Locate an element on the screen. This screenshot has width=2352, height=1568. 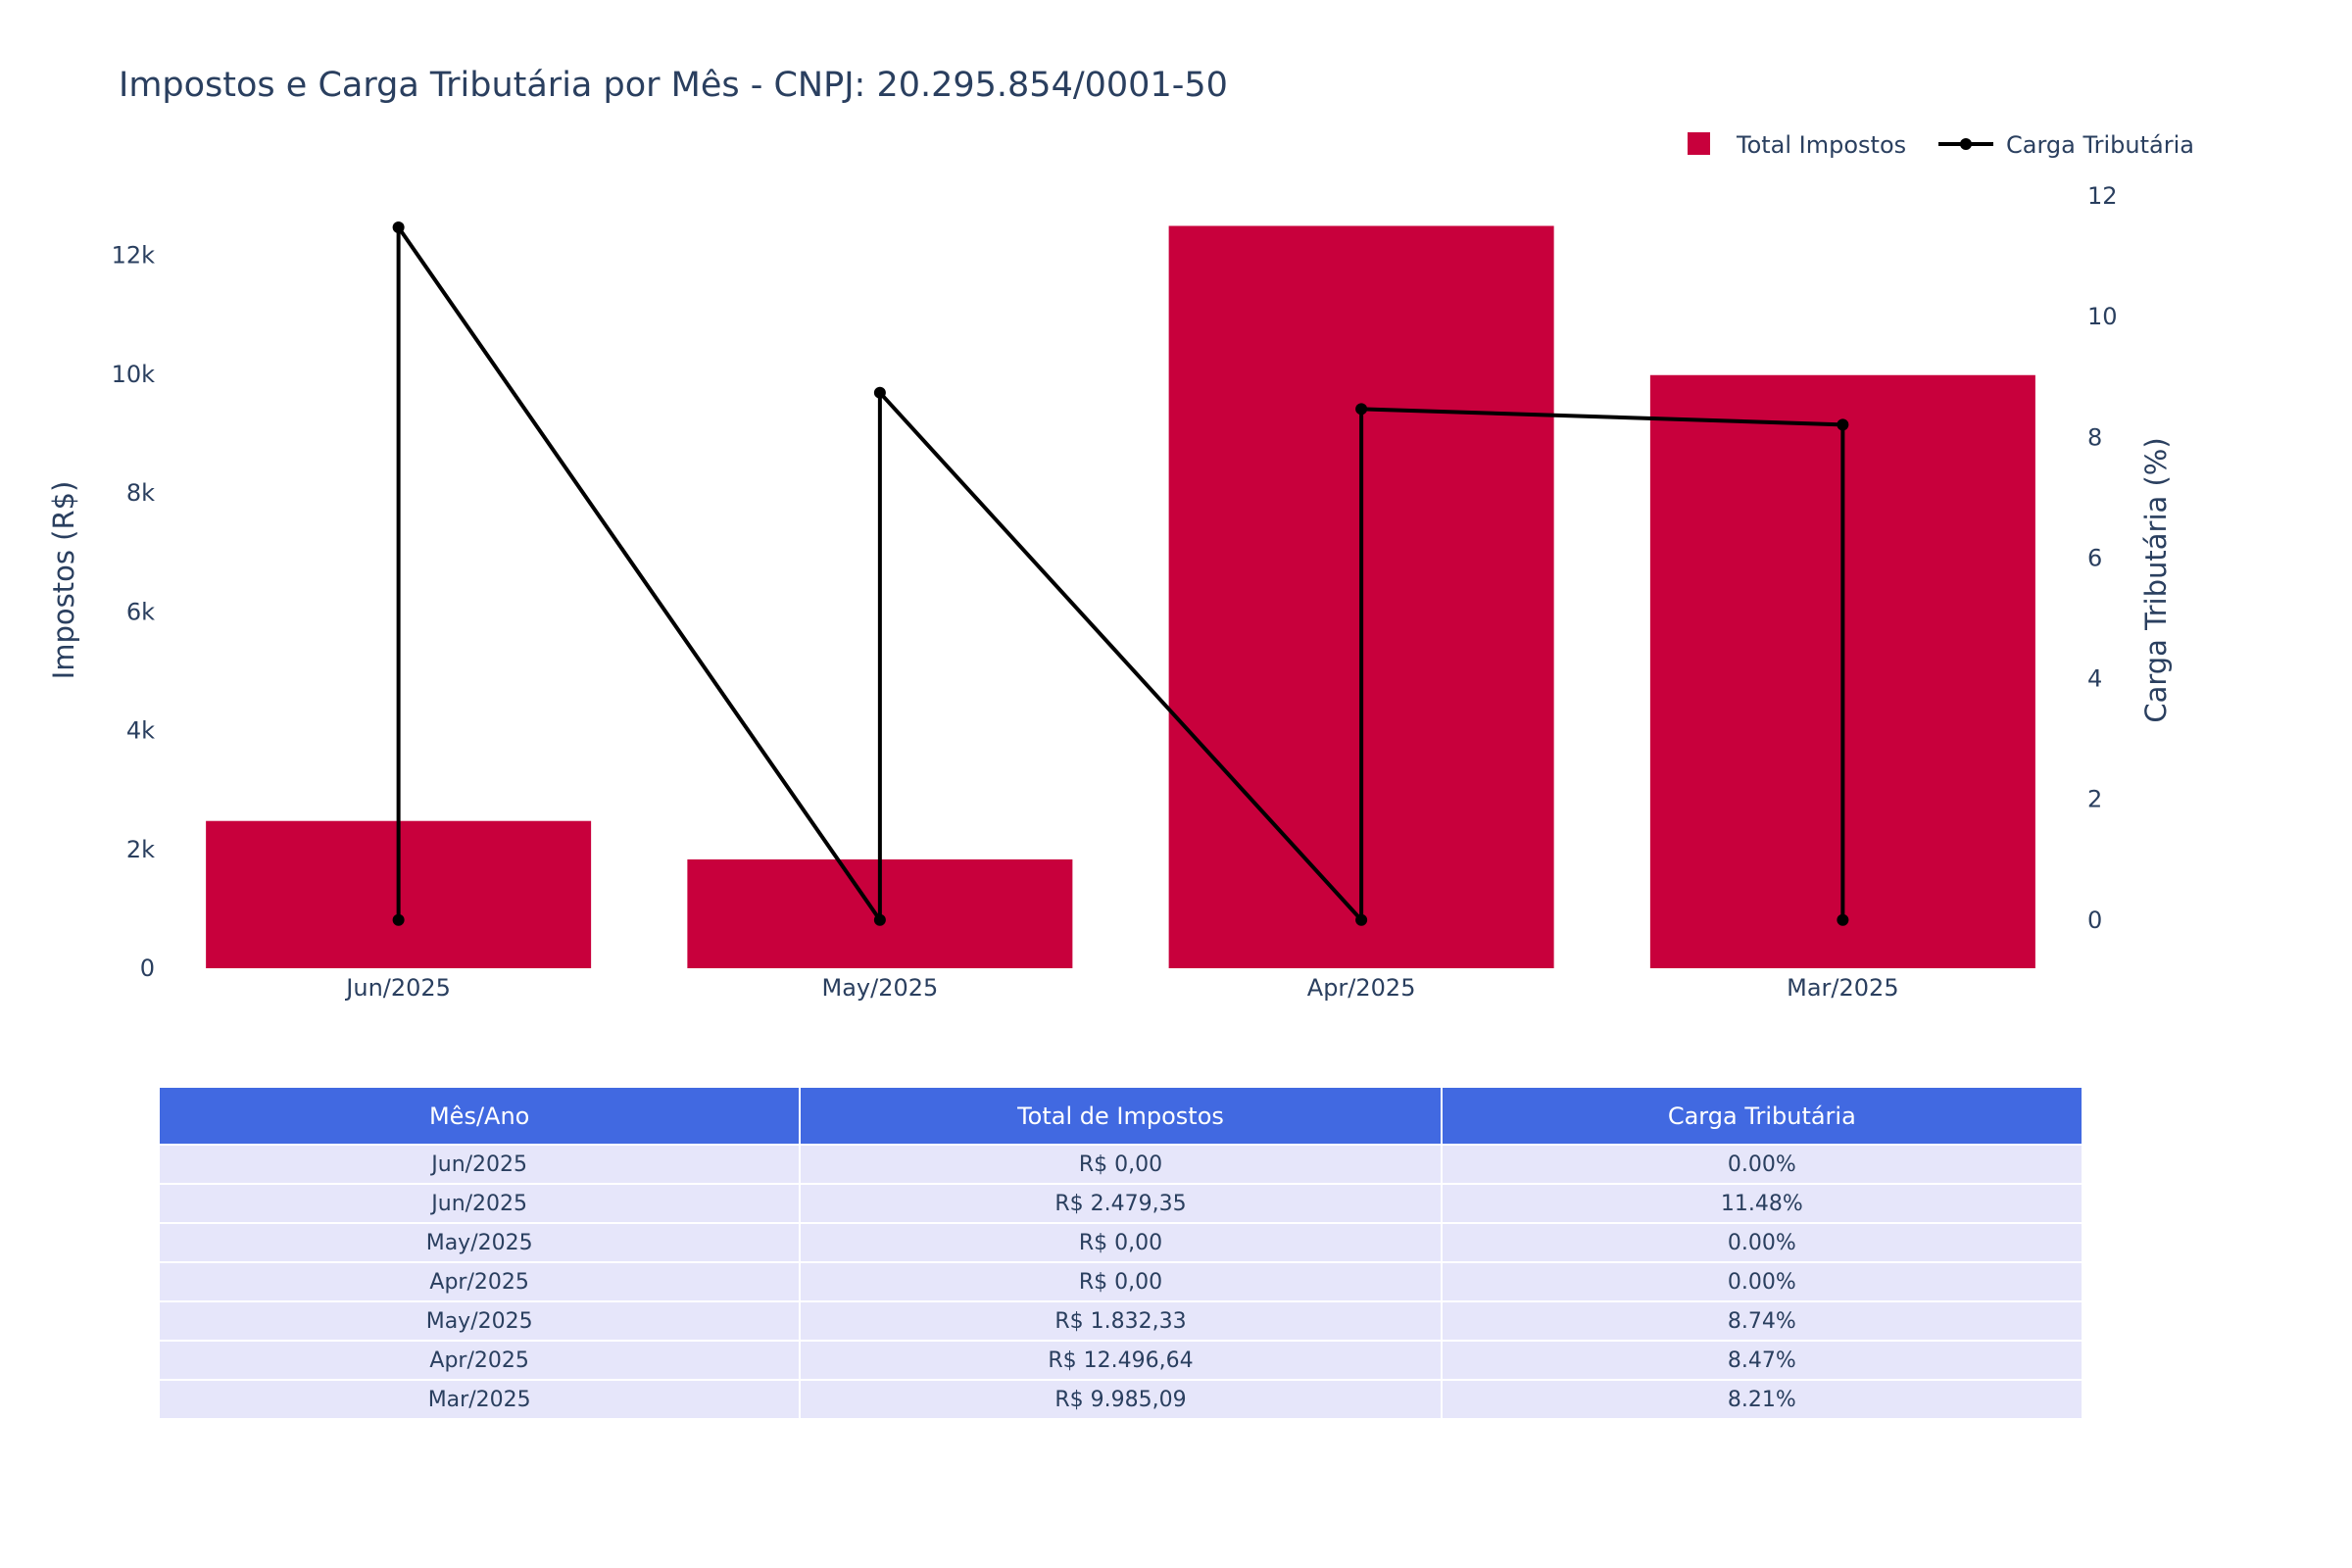
legend-swatch-total-impostos is located at coordinates (1699, 143).